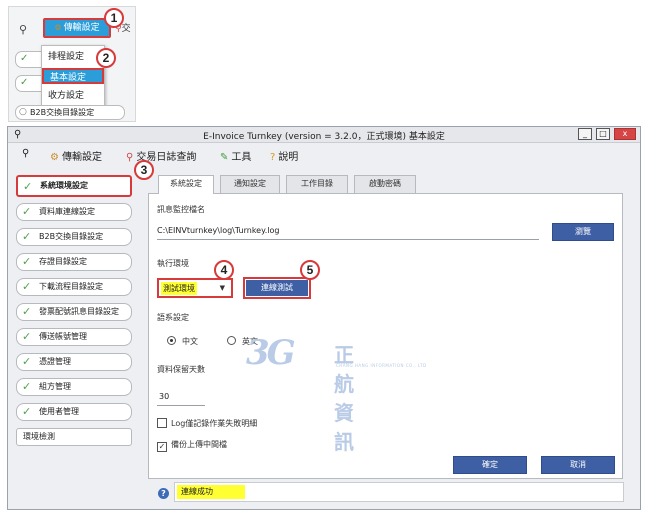 This screenshot has width=650, height=515. What do you see at coordinates (25, 153) in the screenshot?
I see `user-icon: ⚲` at bounding box center [25, 153].